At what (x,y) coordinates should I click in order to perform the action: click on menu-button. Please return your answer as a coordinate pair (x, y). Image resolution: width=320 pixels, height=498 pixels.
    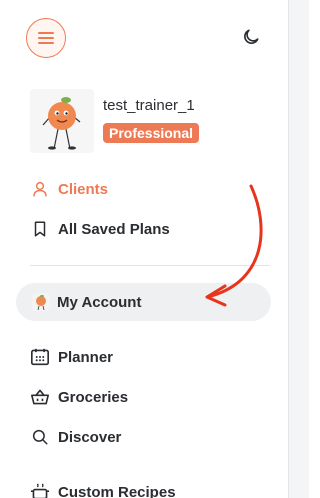
    Looking at the image, I should click on (46, 38).